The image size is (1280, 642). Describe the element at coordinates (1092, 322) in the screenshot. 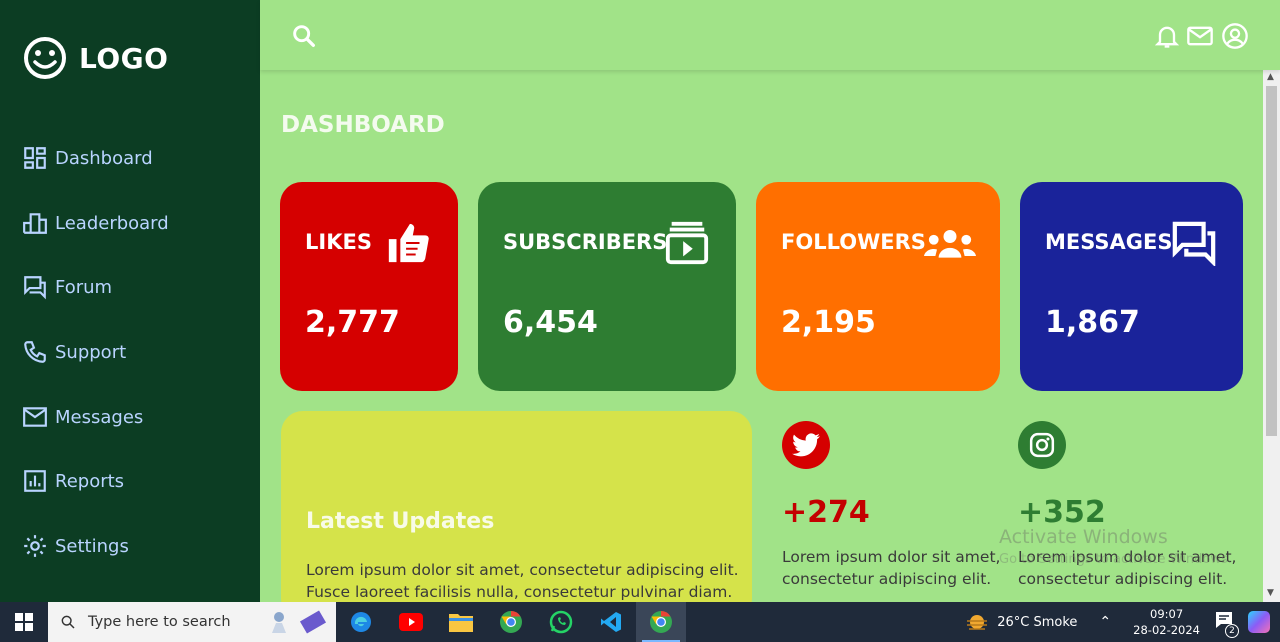

I see `card-value: 1,867` at that location.